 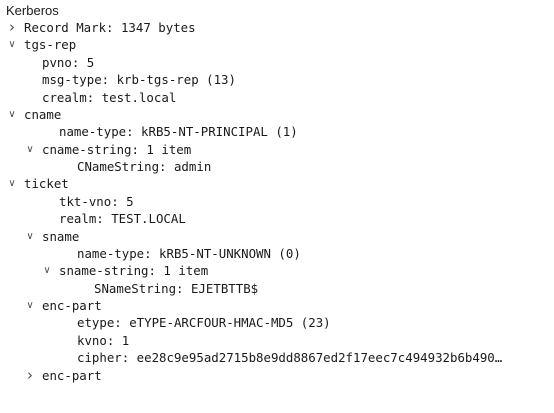 What do you see at coordinates (46, 183) in the screenshot?
I see `tree-row-label: ticket` at bounding box center [46, 183].